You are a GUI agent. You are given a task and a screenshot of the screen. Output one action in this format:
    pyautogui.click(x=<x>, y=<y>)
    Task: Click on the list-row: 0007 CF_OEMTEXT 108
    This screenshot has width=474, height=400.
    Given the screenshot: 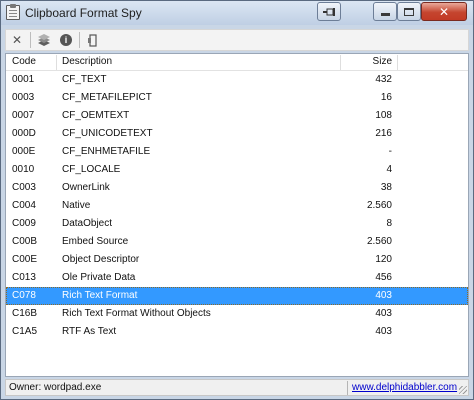 What is the action you would take?
    pyautogui.click(x=237, y=116)
    